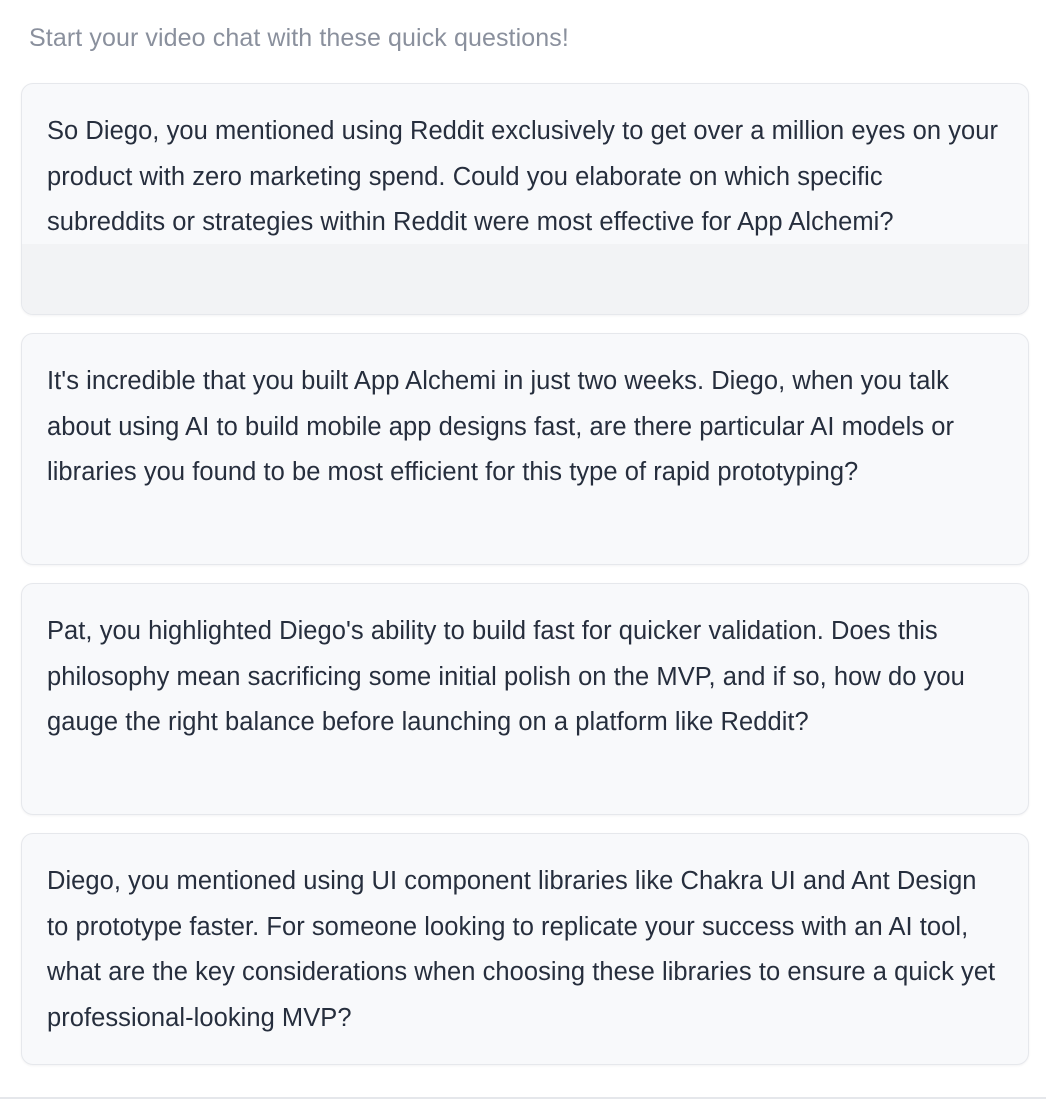 Image resolution: width=1046 pixels, height=1114 pixels. What do you see at coordinates (523, 1098) in the screenshot?
I see `divider` at bounding box center [523, 1098].